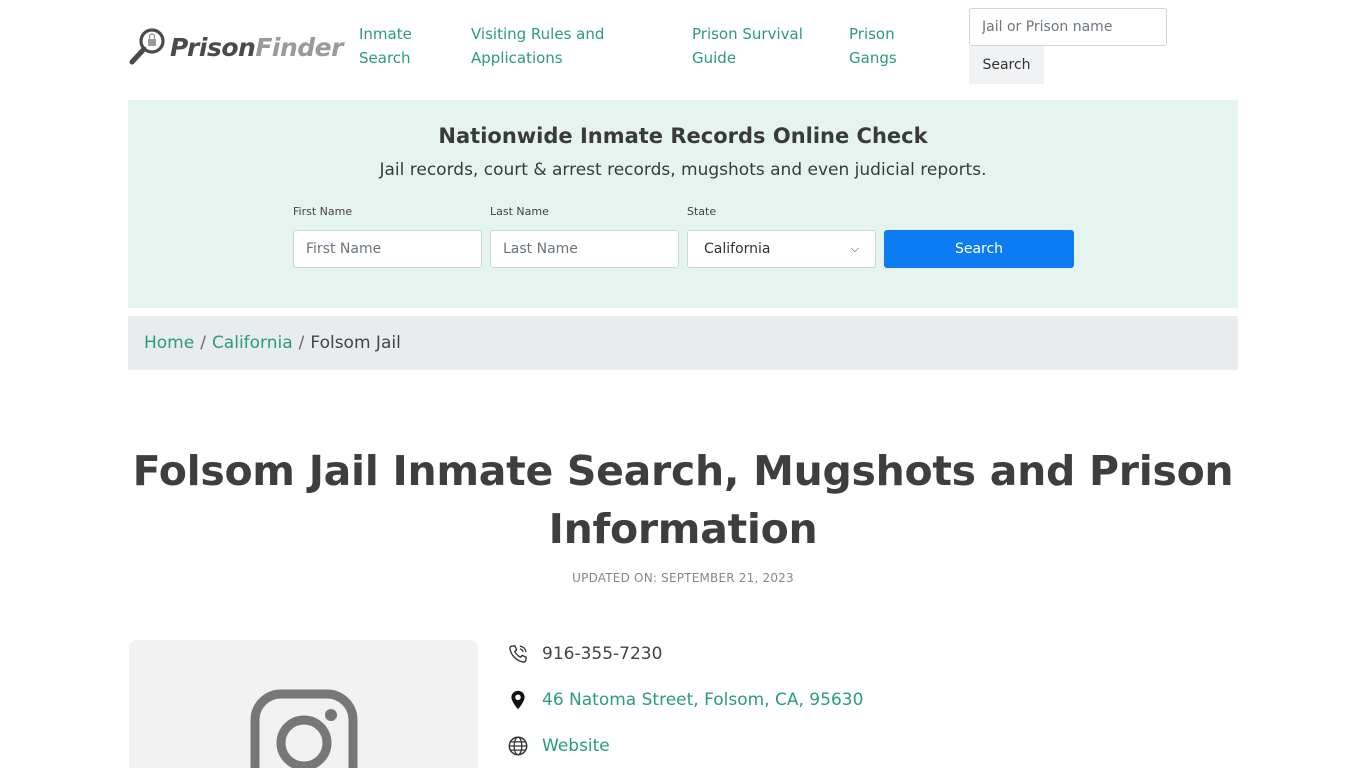 This screenshot has height=768, width=1366. I want to click on nav-inmate-search: Inmate Search, so click(399, 46).